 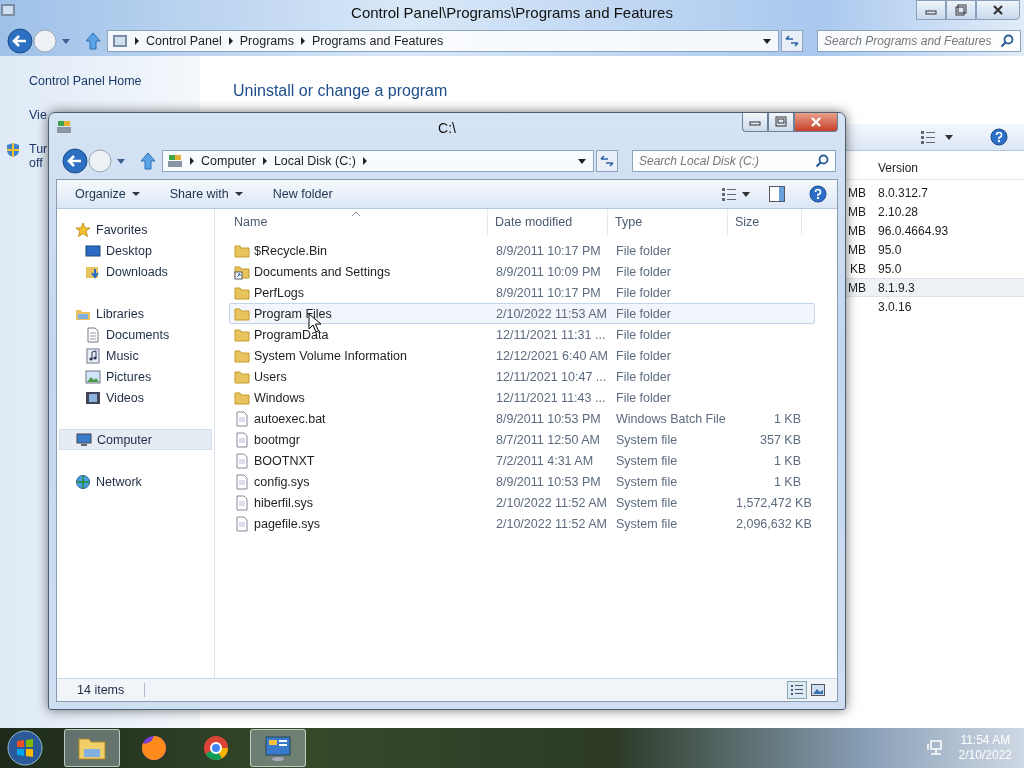 I want to click on sidebar-link: off, so click(x=38, y=163).